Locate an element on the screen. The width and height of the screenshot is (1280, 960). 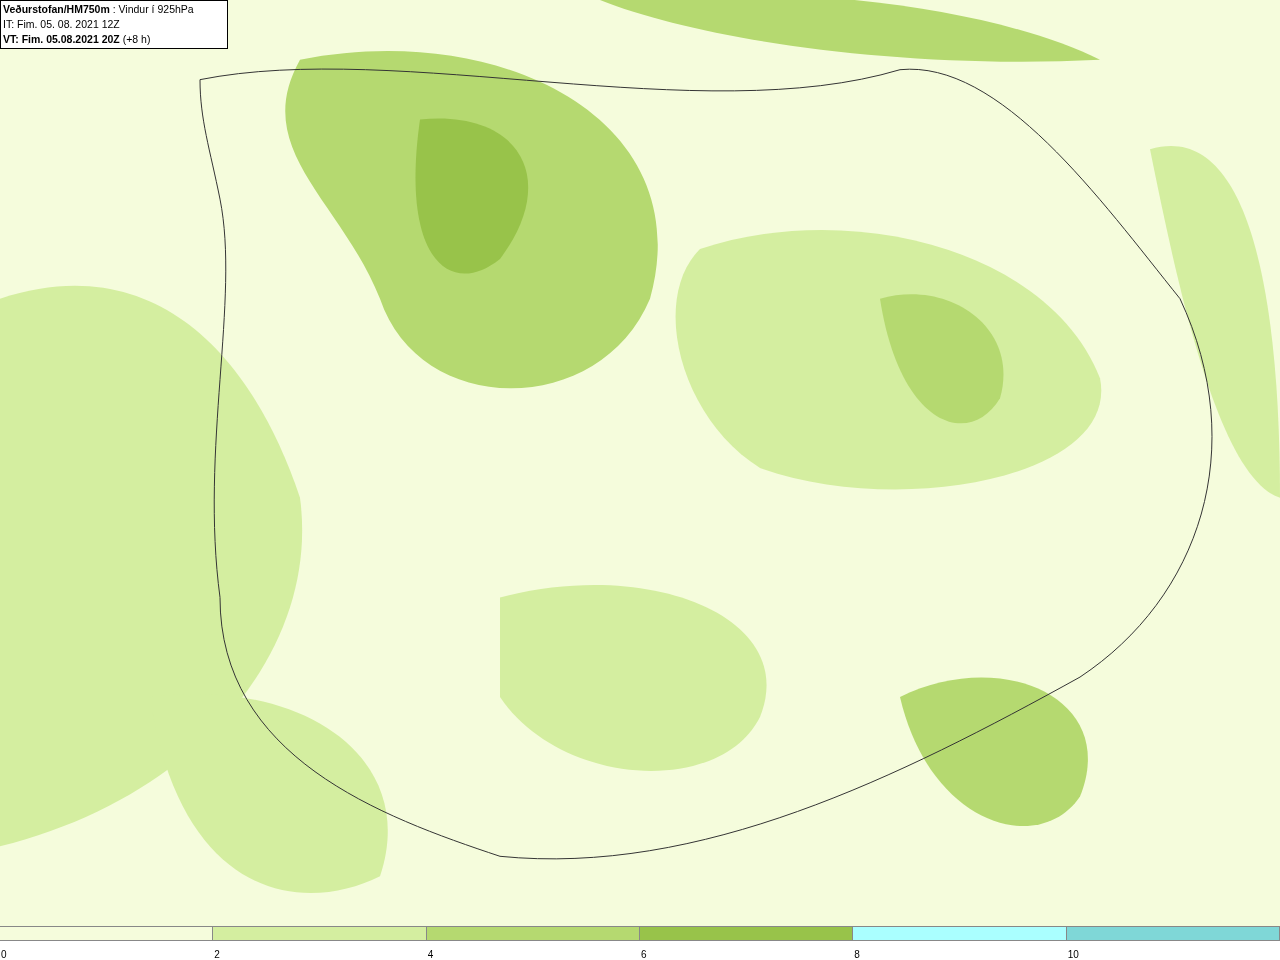
legend-label: 0 is located at coordinates (3, 954).